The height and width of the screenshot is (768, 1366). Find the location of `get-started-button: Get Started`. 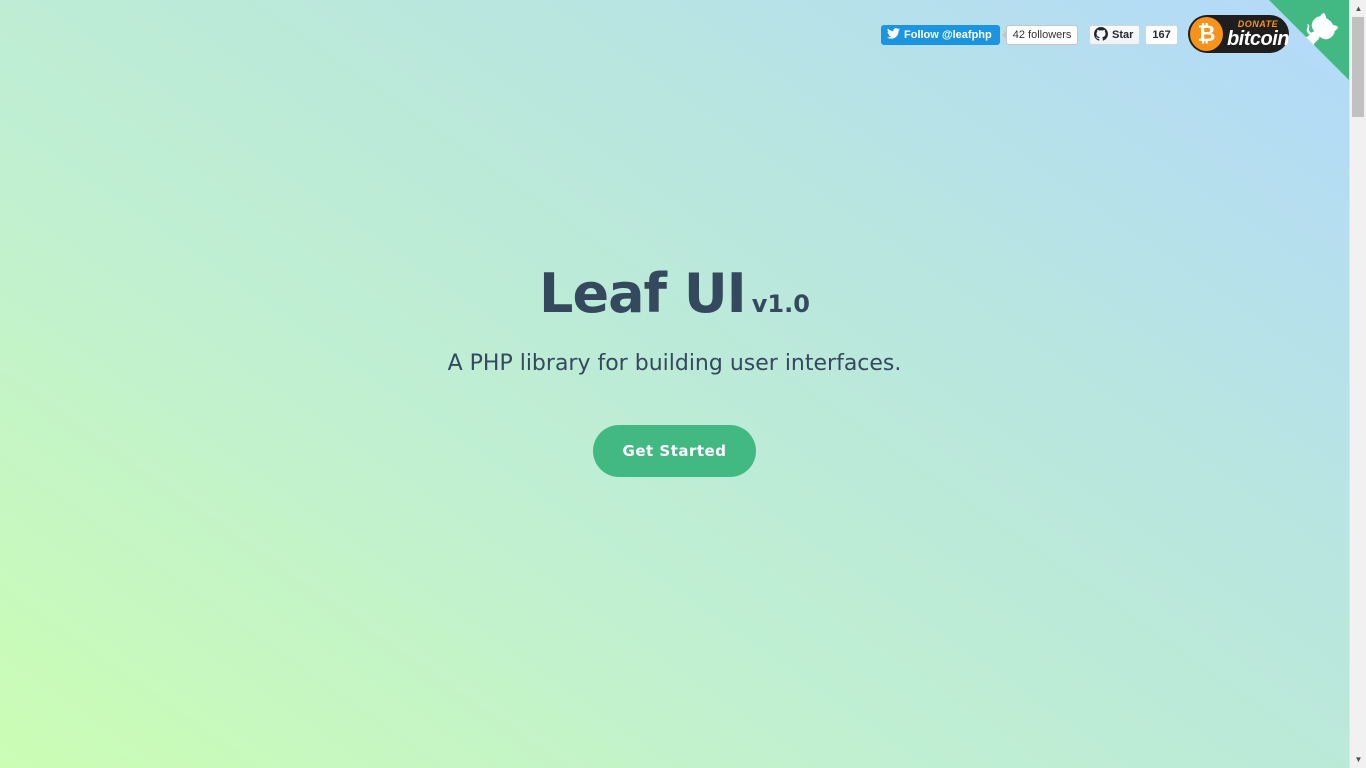

get-started-button: Get Started is located at coordinates (674, 451).